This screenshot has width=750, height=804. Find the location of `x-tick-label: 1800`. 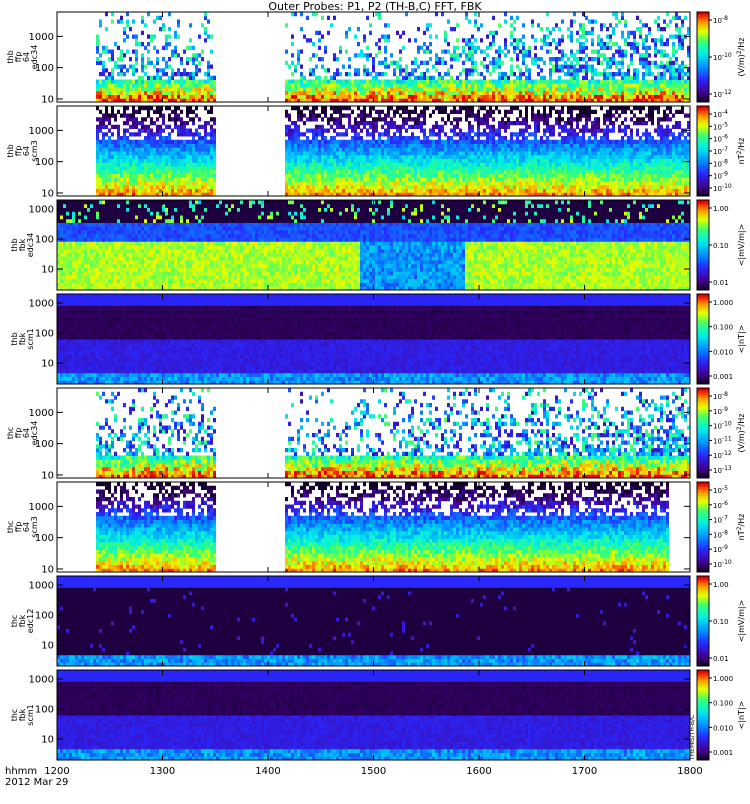

x-tick-label: 1800 is located at coordinates (689, 771).